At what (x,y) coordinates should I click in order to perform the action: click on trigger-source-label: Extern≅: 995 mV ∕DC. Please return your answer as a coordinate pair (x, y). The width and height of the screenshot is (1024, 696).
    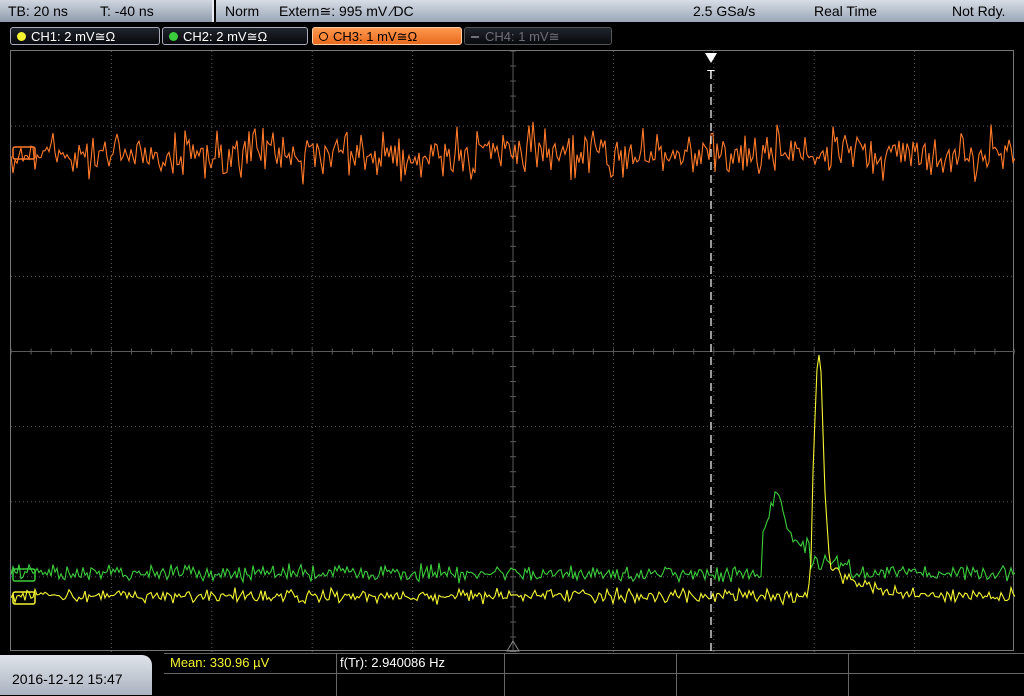
    Looking at the image, I should click on (346, 11).